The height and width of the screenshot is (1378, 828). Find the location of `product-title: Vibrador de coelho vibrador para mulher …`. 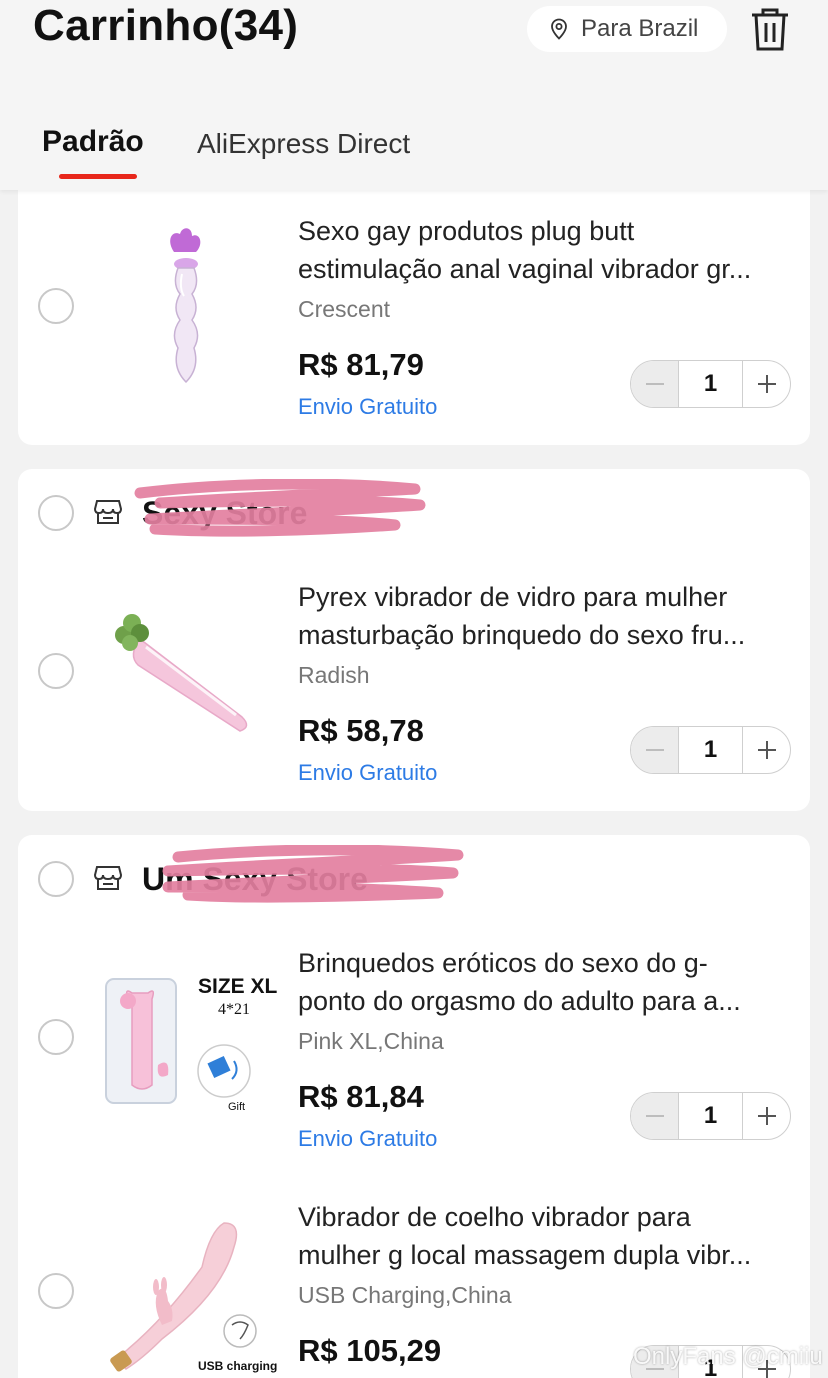

product-title: Vibrador de coelho vibrador para mulher … is located at coordinates (548, 1236).